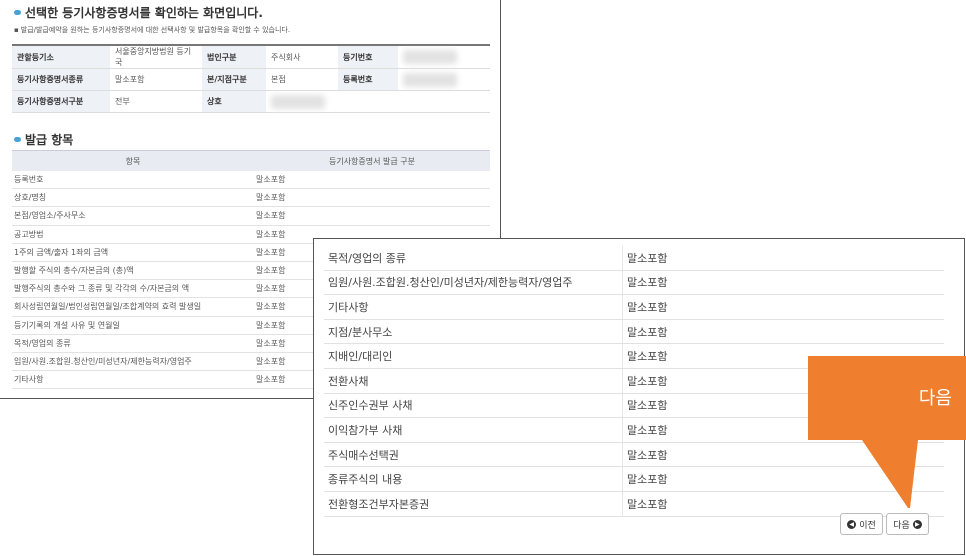 This screenshot has height=556, width=966. I want to click on row-item: 발행할 주식의 총수/자본금의 (총)액, so click(133, 271).